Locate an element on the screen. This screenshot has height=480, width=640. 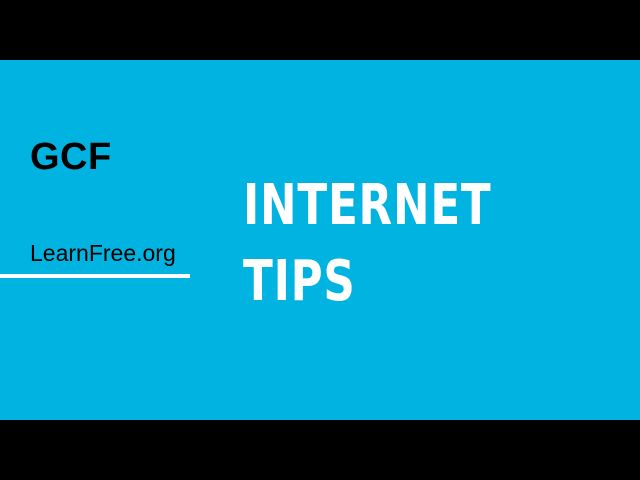
title-line-2: TIPS is located at coordinates (299, 281).